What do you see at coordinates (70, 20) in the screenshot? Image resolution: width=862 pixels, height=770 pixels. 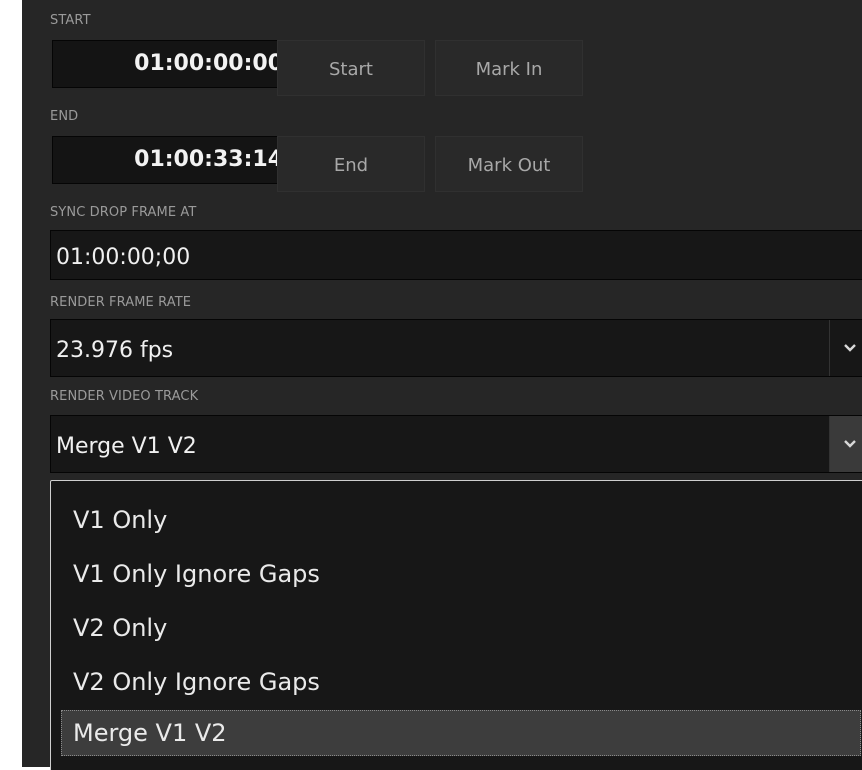 I see `start-label: START` at bounding box center [70, 20].